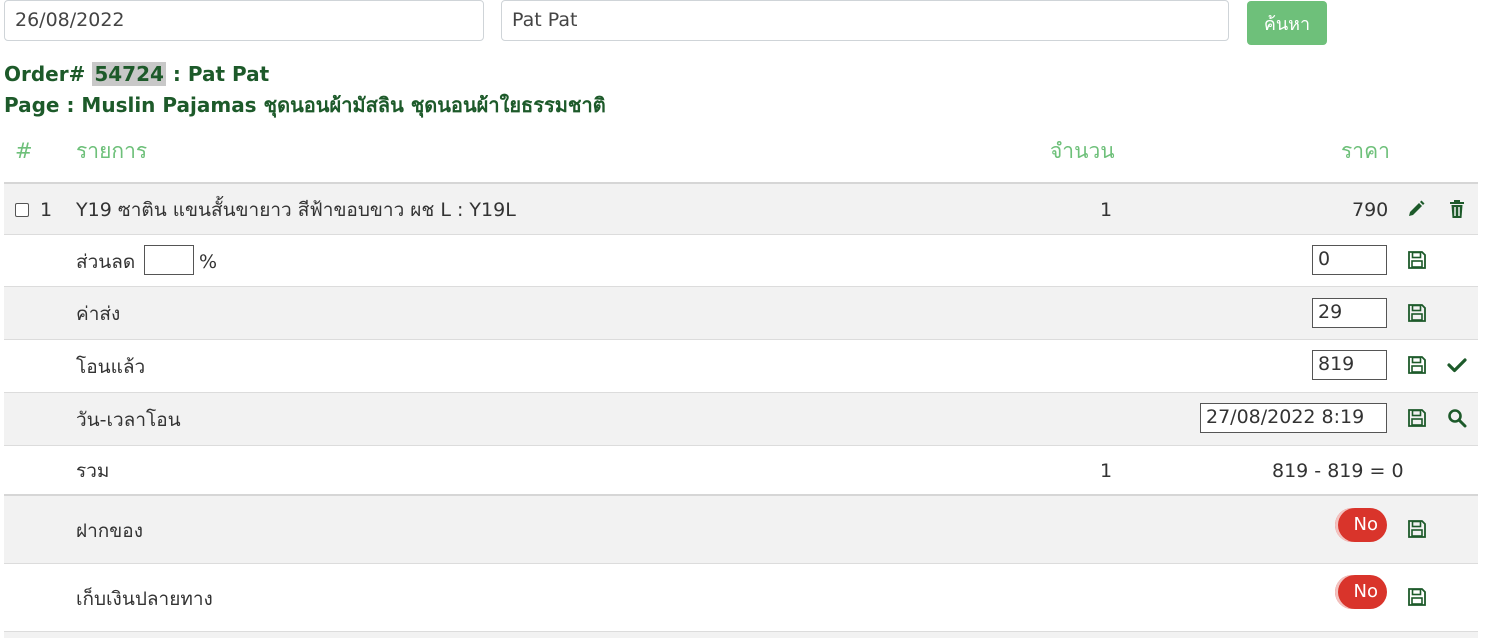  I want to click on header-qty: จำนวน, so click(1082, 151).